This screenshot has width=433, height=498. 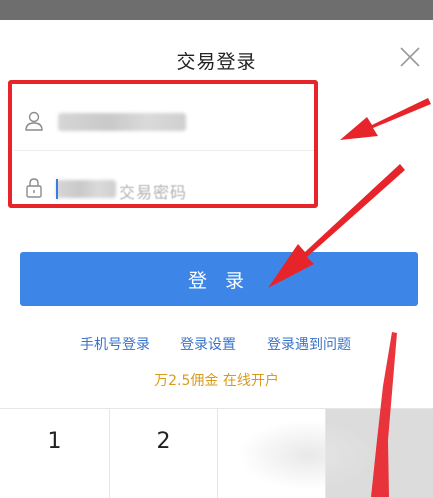 I want to click on password-field: 交易密码, so click(x=164, y=187).